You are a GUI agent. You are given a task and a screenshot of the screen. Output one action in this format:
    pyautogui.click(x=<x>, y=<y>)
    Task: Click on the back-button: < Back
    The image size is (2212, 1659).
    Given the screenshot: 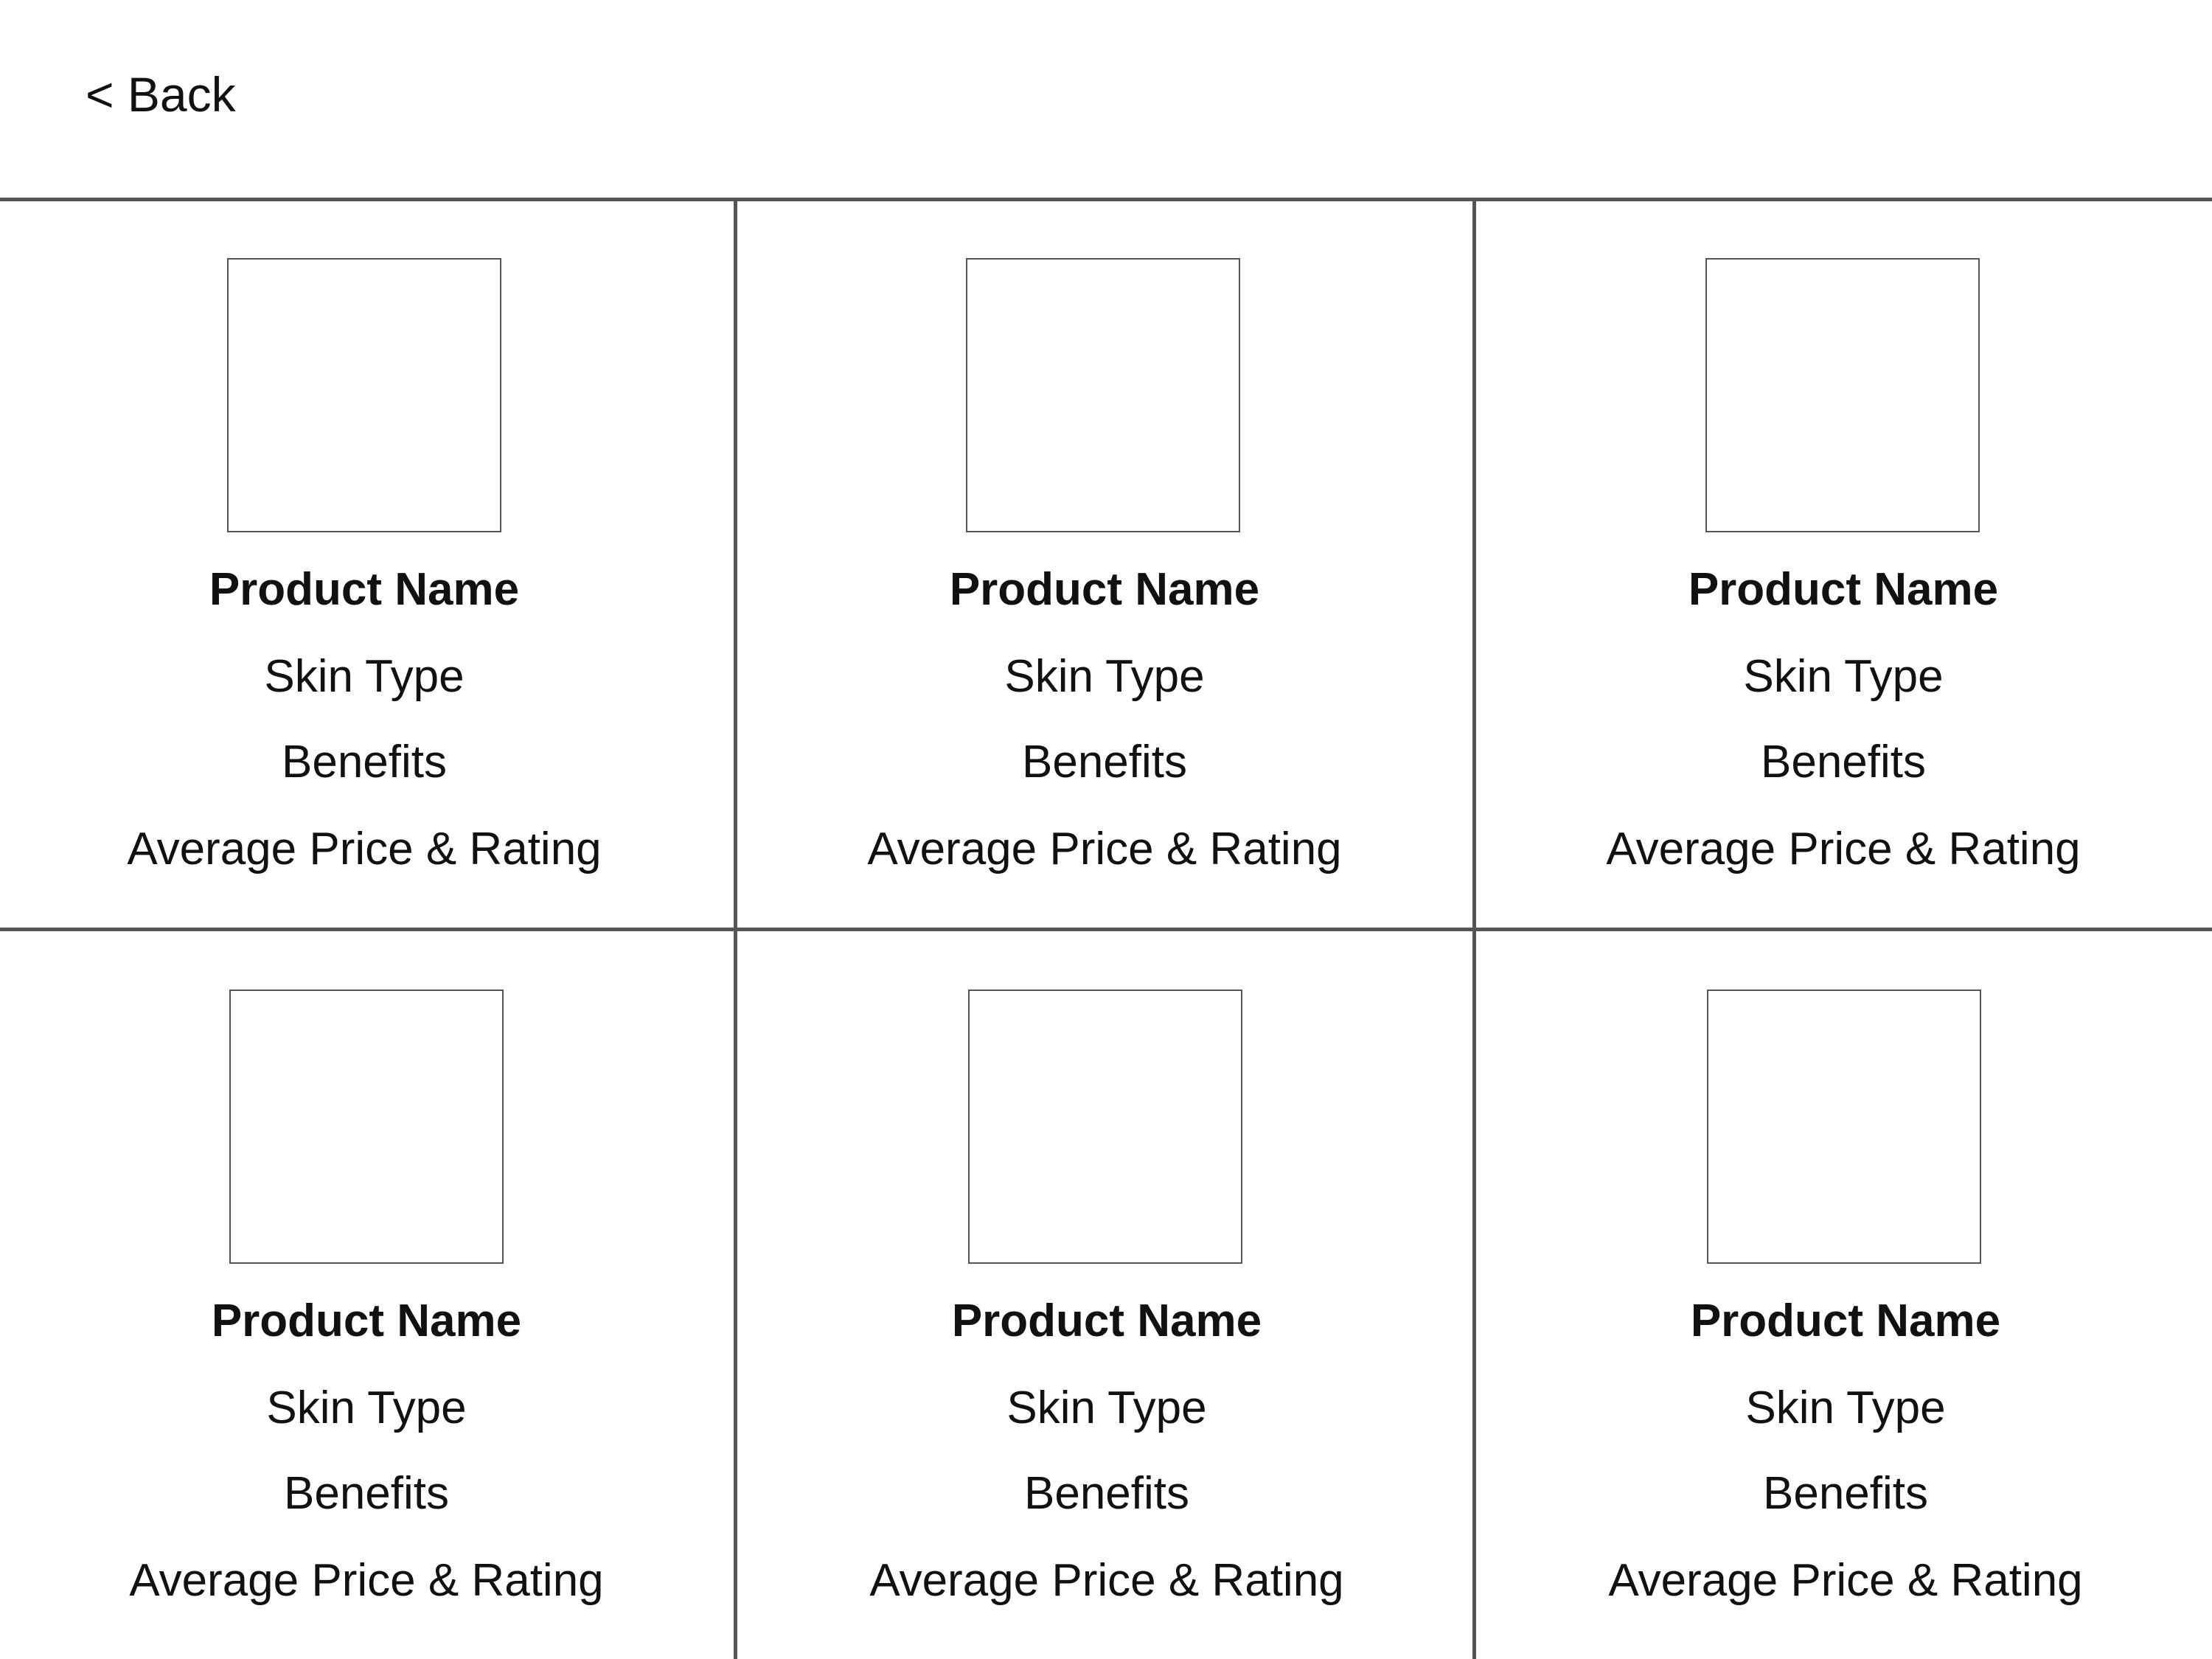 What is the action you would take?
    pyautogui.click(x=161, y=94)
    